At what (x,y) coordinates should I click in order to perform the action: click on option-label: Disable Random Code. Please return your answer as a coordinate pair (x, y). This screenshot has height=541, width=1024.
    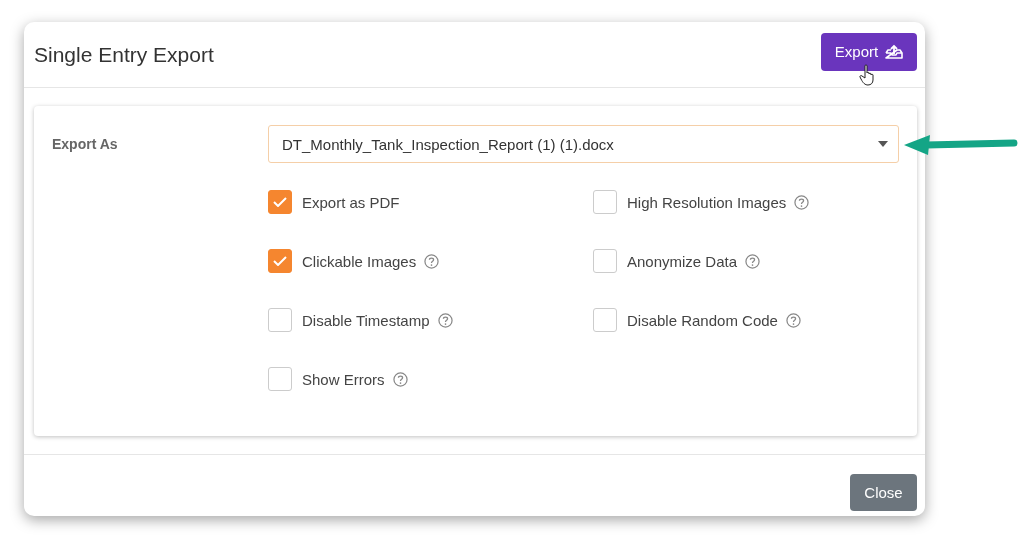
    Looking at the image, I should click on (702, 320).